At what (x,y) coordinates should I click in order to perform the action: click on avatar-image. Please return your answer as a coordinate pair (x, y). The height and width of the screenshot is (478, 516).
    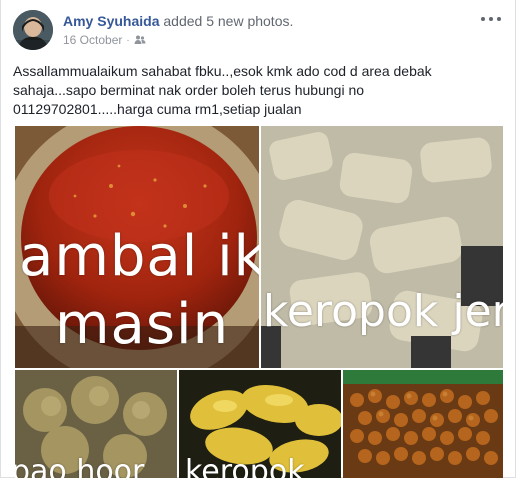
    Looking at the image, I should click on (33, 30).